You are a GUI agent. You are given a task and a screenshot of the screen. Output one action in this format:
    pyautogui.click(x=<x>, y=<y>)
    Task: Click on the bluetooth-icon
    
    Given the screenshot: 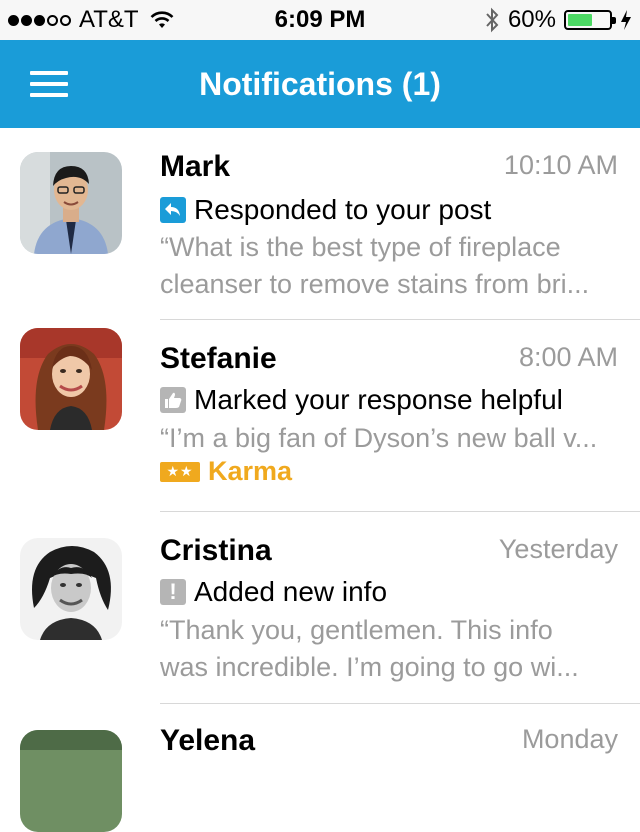 What is the action you would take?
    pyautogui.click(x=492, y=20)
    